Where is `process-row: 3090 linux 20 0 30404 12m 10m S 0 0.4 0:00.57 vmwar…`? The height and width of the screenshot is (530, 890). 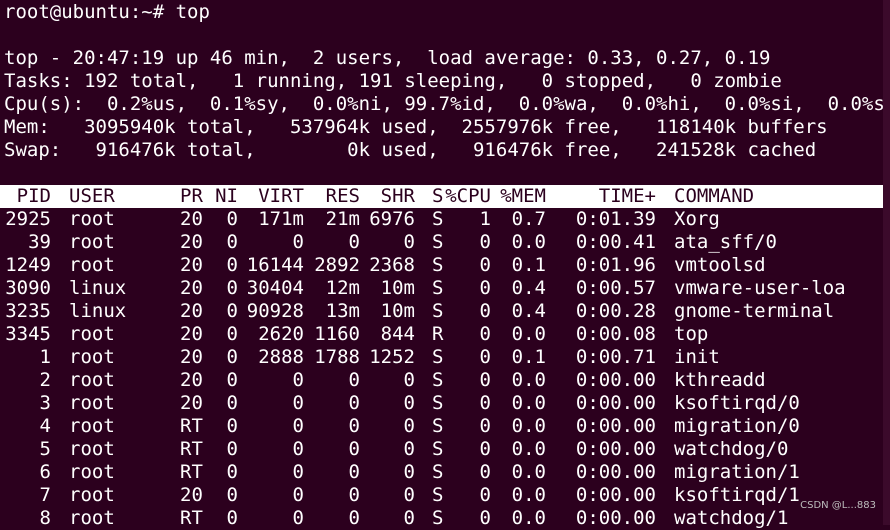
process-row: 3090 linux 20 0 30404 12m 10m S 0 0.4 0:00.57 vmwar… is located at coordinates (441, 288).